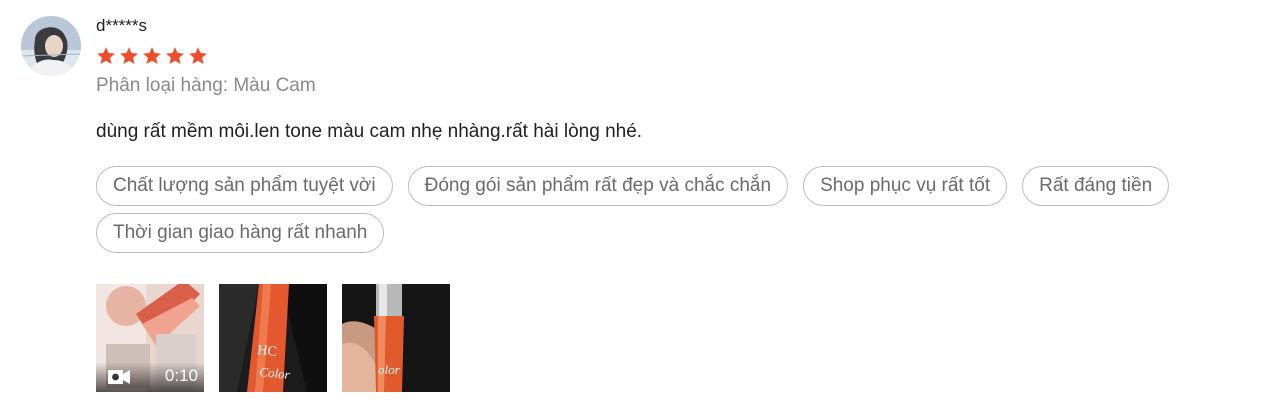 This screenshot has width=1284, height=406. I want to click on video-thumbnail: 0:10, so click(150, 338).